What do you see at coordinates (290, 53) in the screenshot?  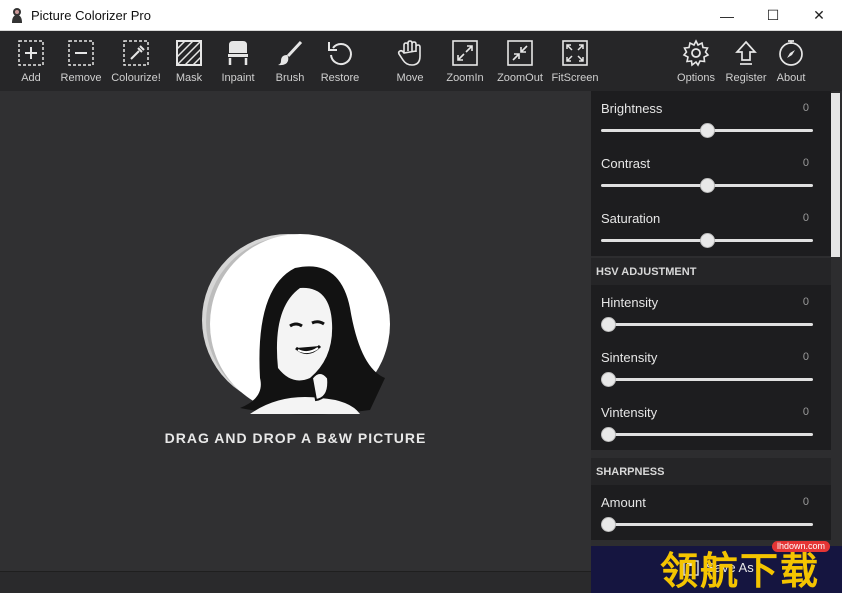 I see `brush-icon` at bounding box center [290, 53].